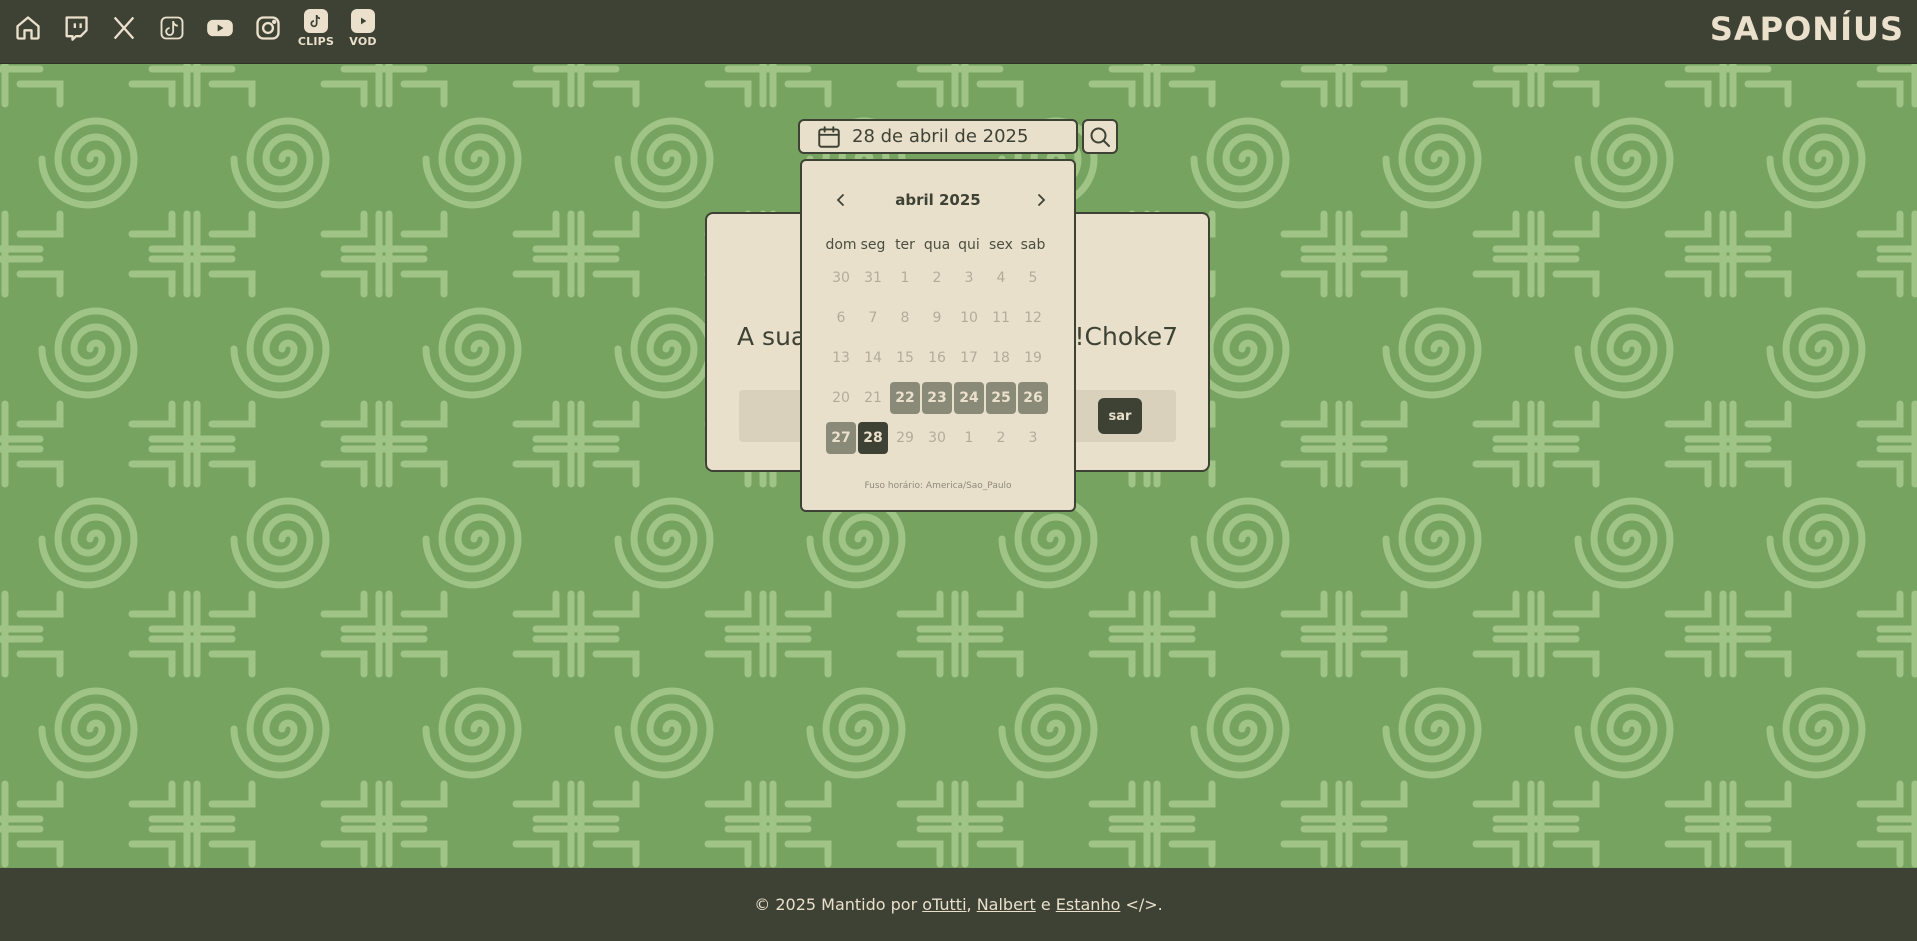 This screenshot has width=1917, height=941. I want to click on calendar-day: 24, so click(969, 398).